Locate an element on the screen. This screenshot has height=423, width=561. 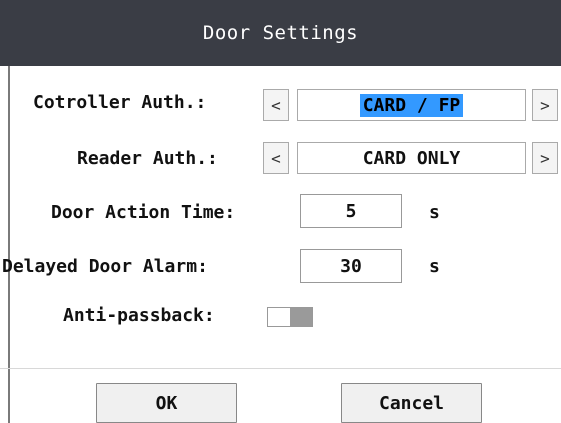
controller-auth-prev-button: < is located at coordinates (276, 105).